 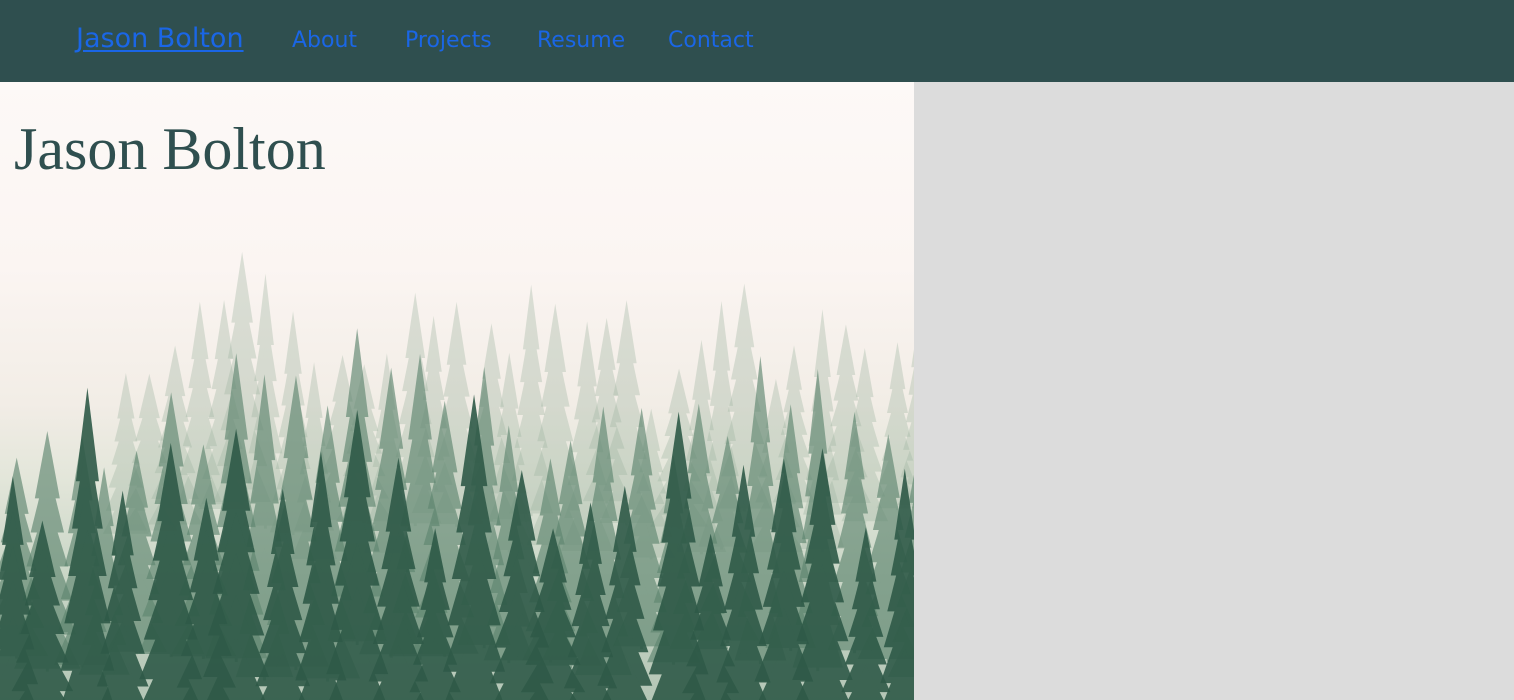 What do you see at coordinates (448, 41) in the screenshot?
I see `nav-link-projects: Projects` at bounding box center [448, 41].